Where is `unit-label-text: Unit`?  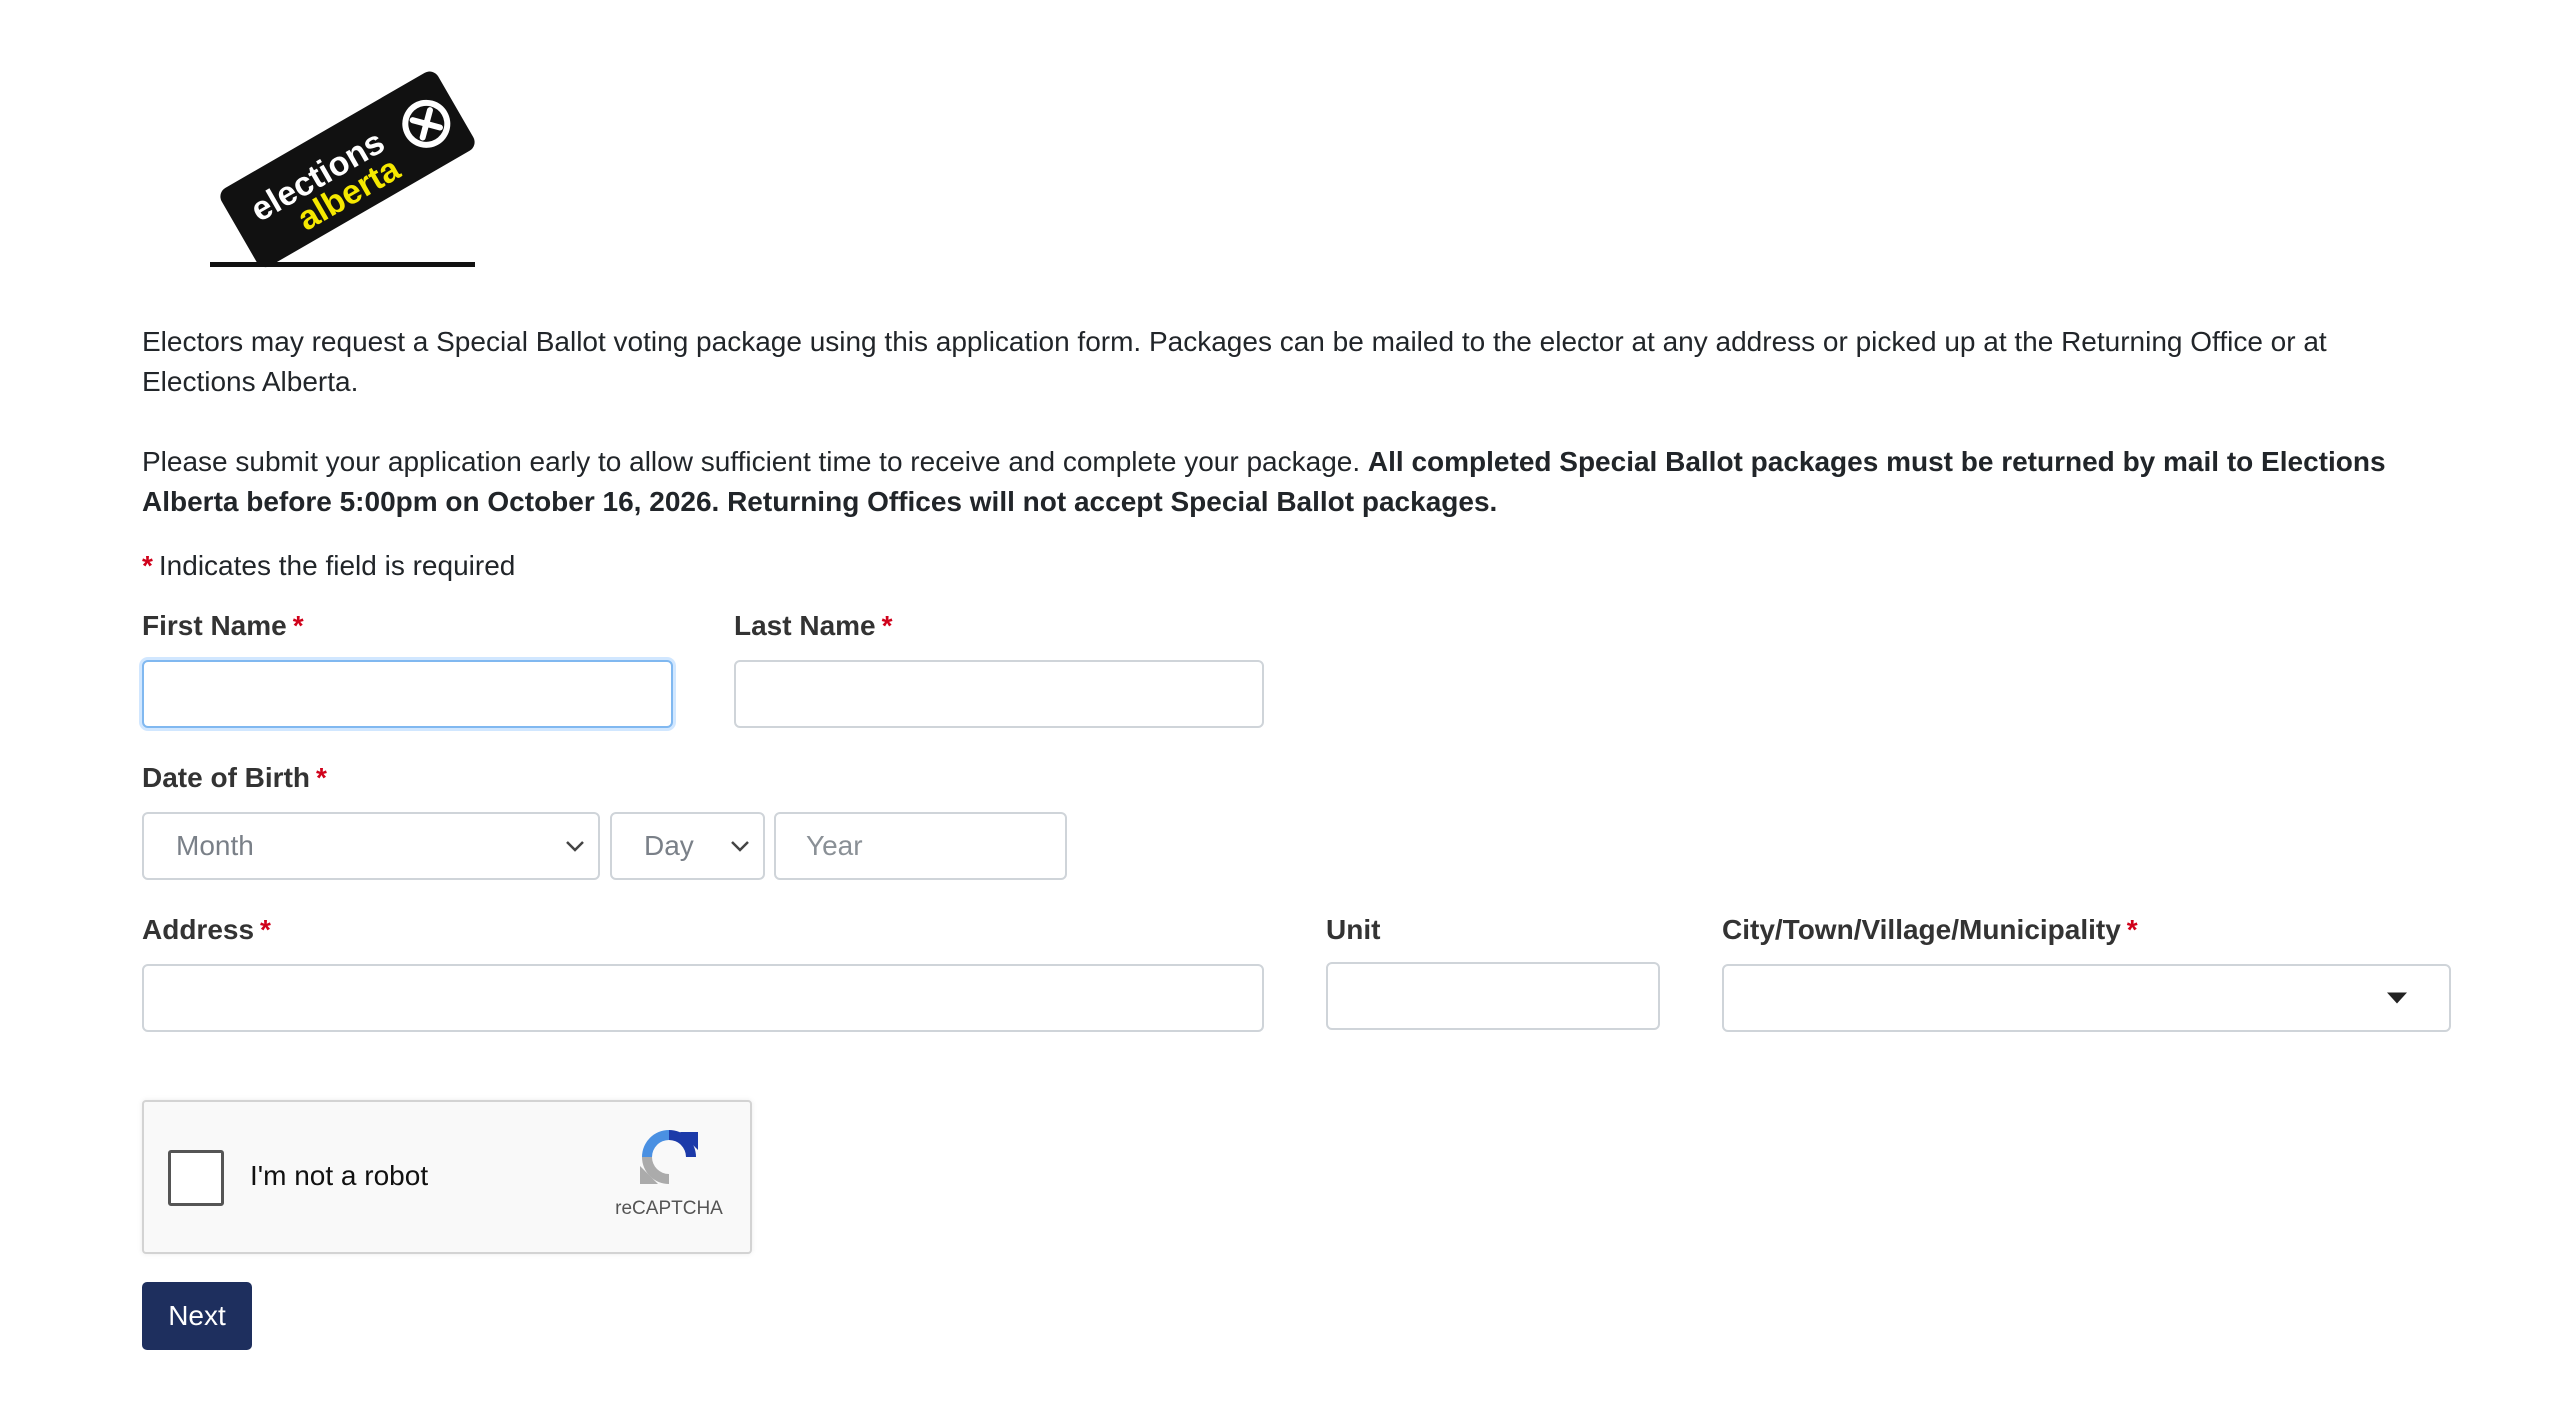
unit-label-text: Unit is located at coordinates (1353, 929).